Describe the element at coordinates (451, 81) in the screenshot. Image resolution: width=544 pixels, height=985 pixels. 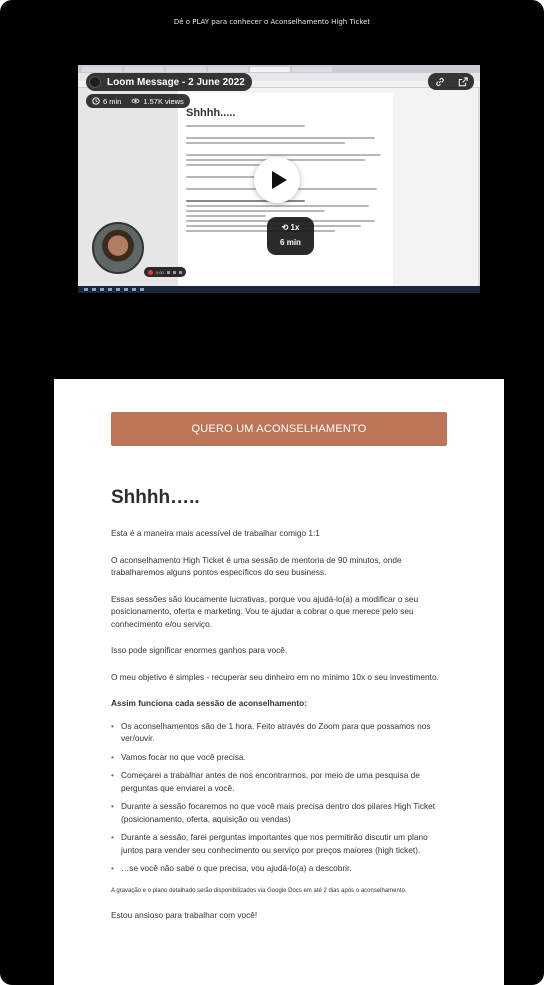
I see `video-actions` at that location.